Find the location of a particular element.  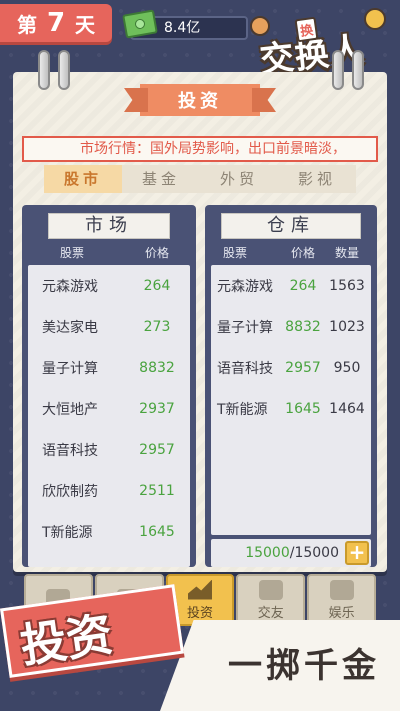

money-value: 8.4亿 is located at coordinates (182, 28).